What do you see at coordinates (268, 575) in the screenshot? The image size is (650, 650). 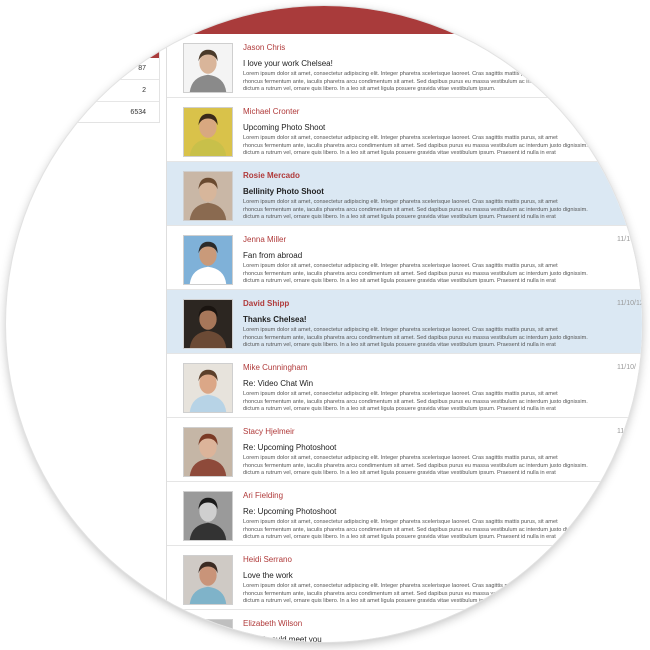 I see `message-subject: Love the work` at bounding box center [268, 575].